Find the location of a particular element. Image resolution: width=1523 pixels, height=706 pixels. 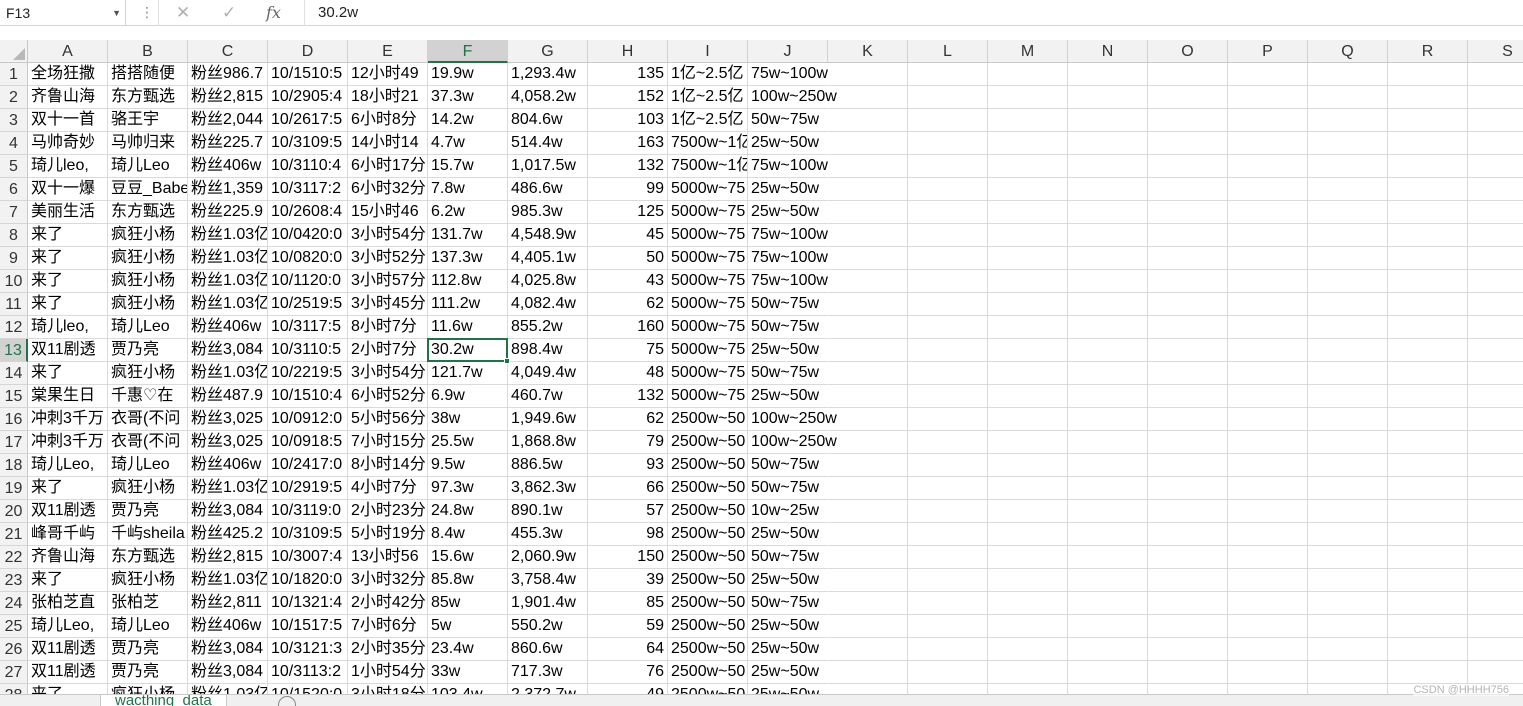

cell-b5: 琦儿Leo is located at coordinates (148, 166).